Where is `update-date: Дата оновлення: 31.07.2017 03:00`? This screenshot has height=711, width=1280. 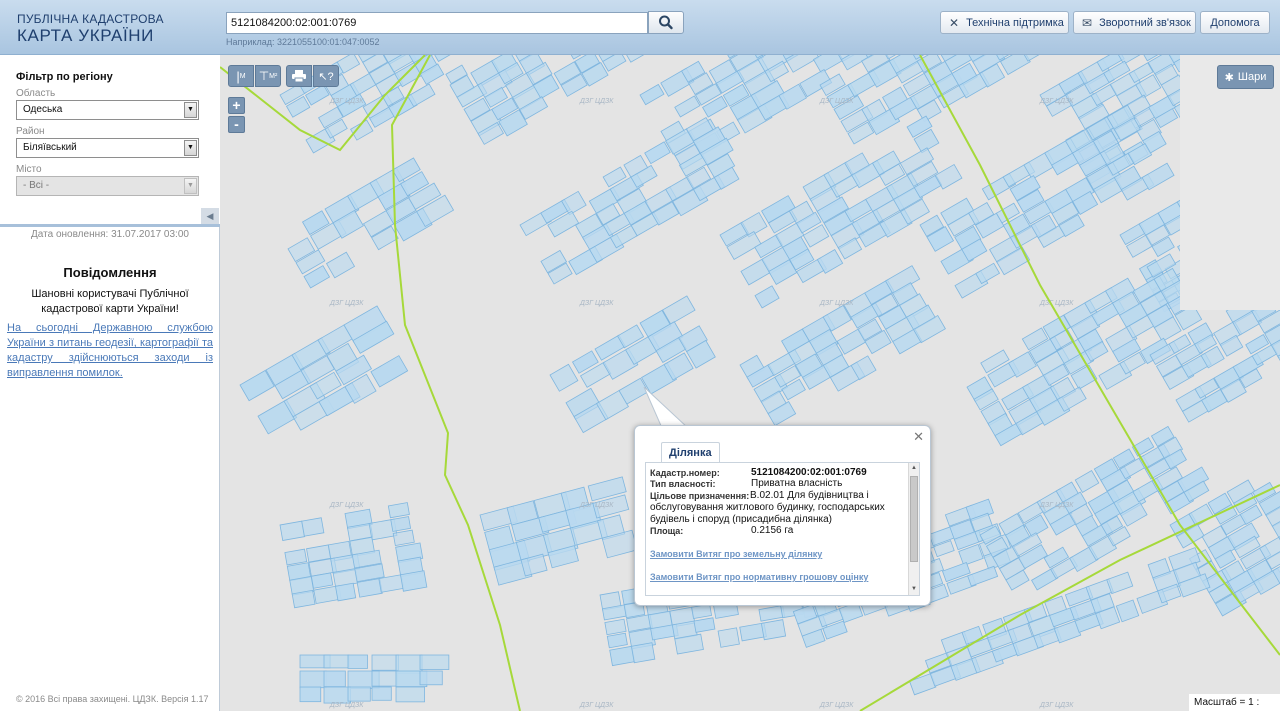
update-date: Дата оновлення: 31.07.2017 03:00 is located at coordinates (110, 234).